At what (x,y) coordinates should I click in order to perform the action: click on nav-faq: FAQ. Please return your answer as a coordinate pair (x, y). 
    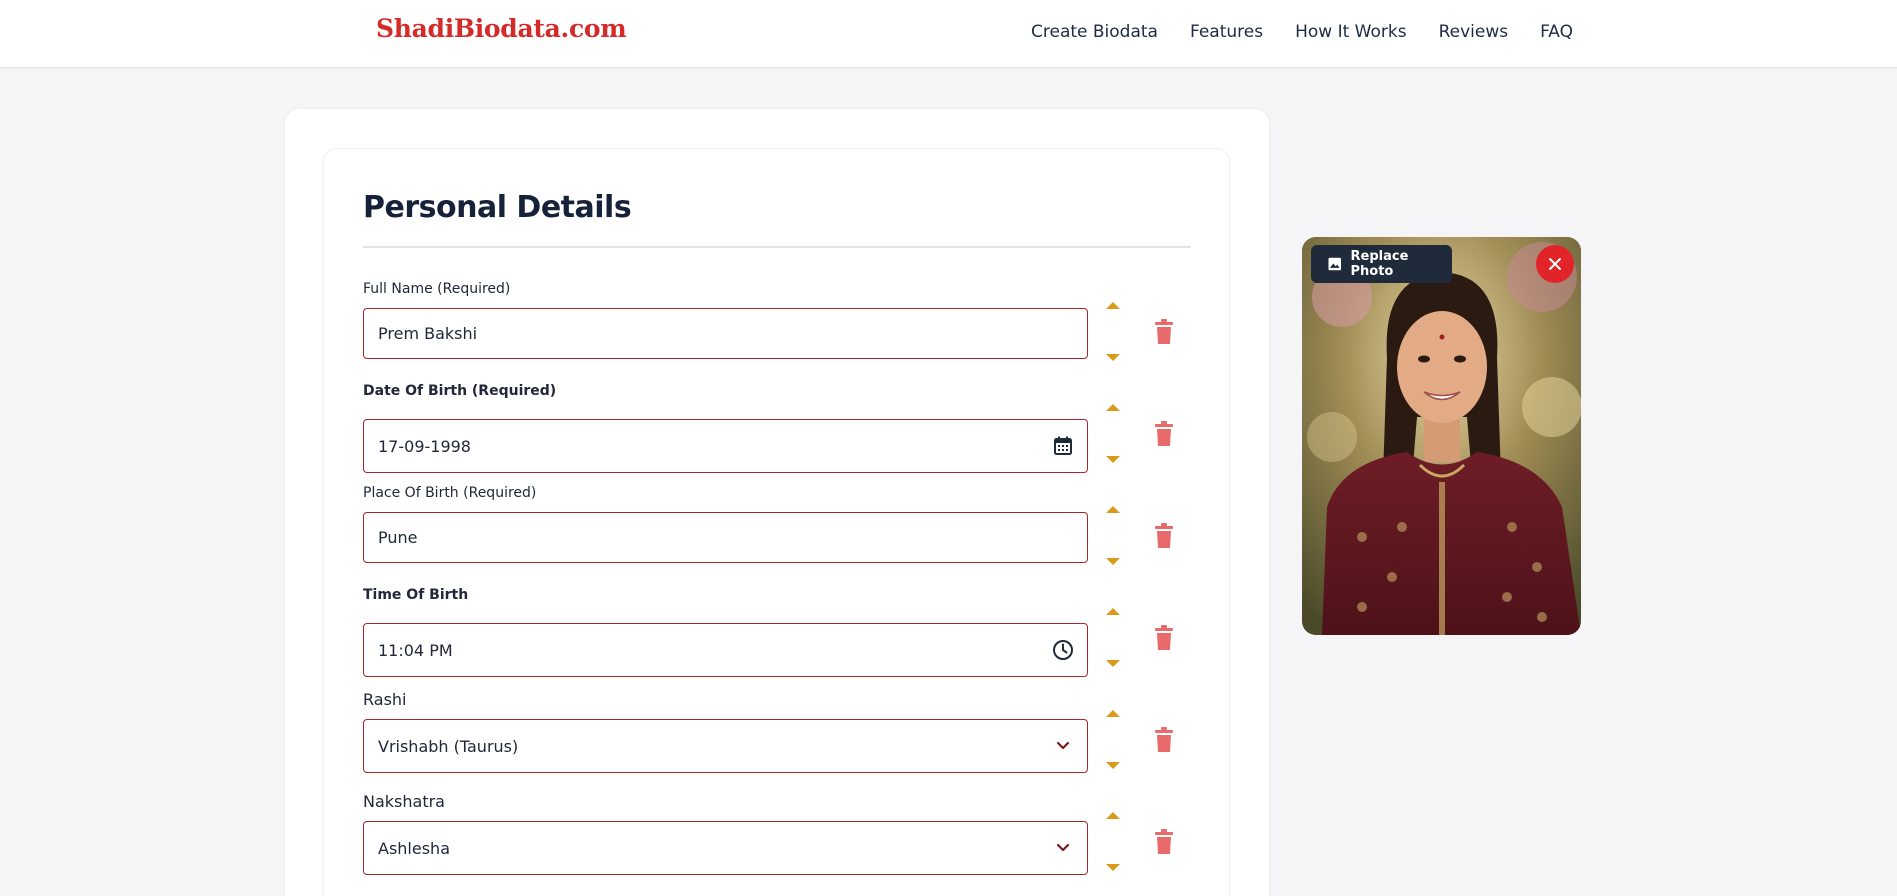
    Looking at the image, I should click on (1556, 32).